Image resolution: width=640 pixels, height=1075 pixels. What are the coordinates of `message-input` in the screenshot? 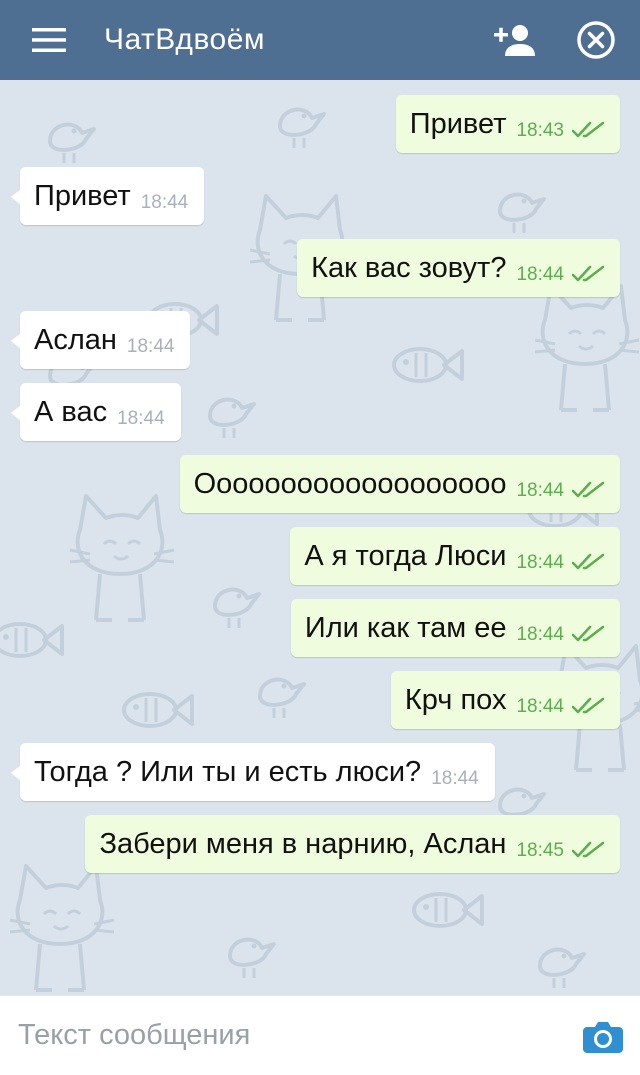 It's located at (283, 1035).